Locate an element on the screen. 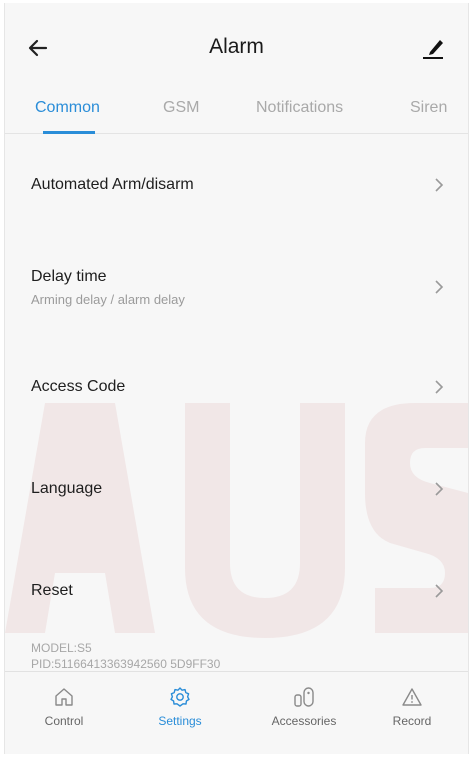 This screenshot has height=760, width=471. warning-icon is located at coordinates (412, 697).